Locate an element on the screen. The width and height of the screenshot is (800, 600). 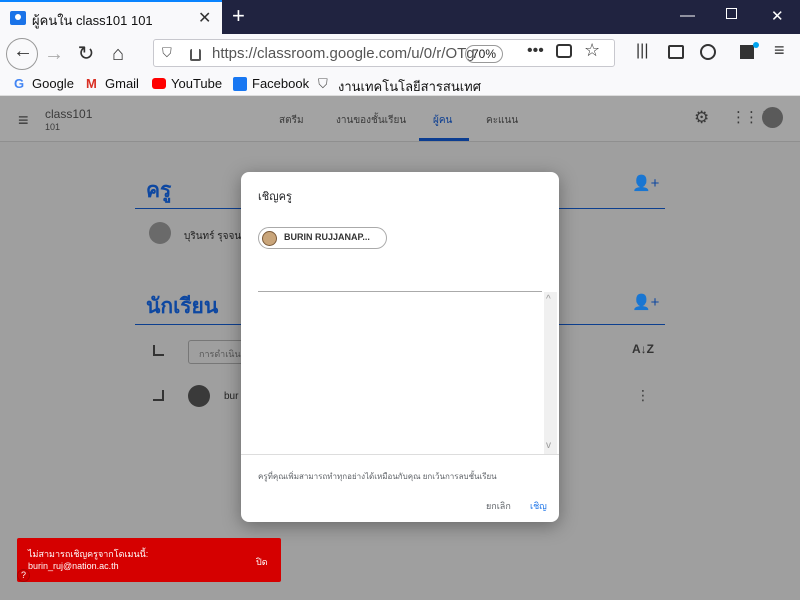
scroll-up-icon: ^ is located at coordinates (548, 299).